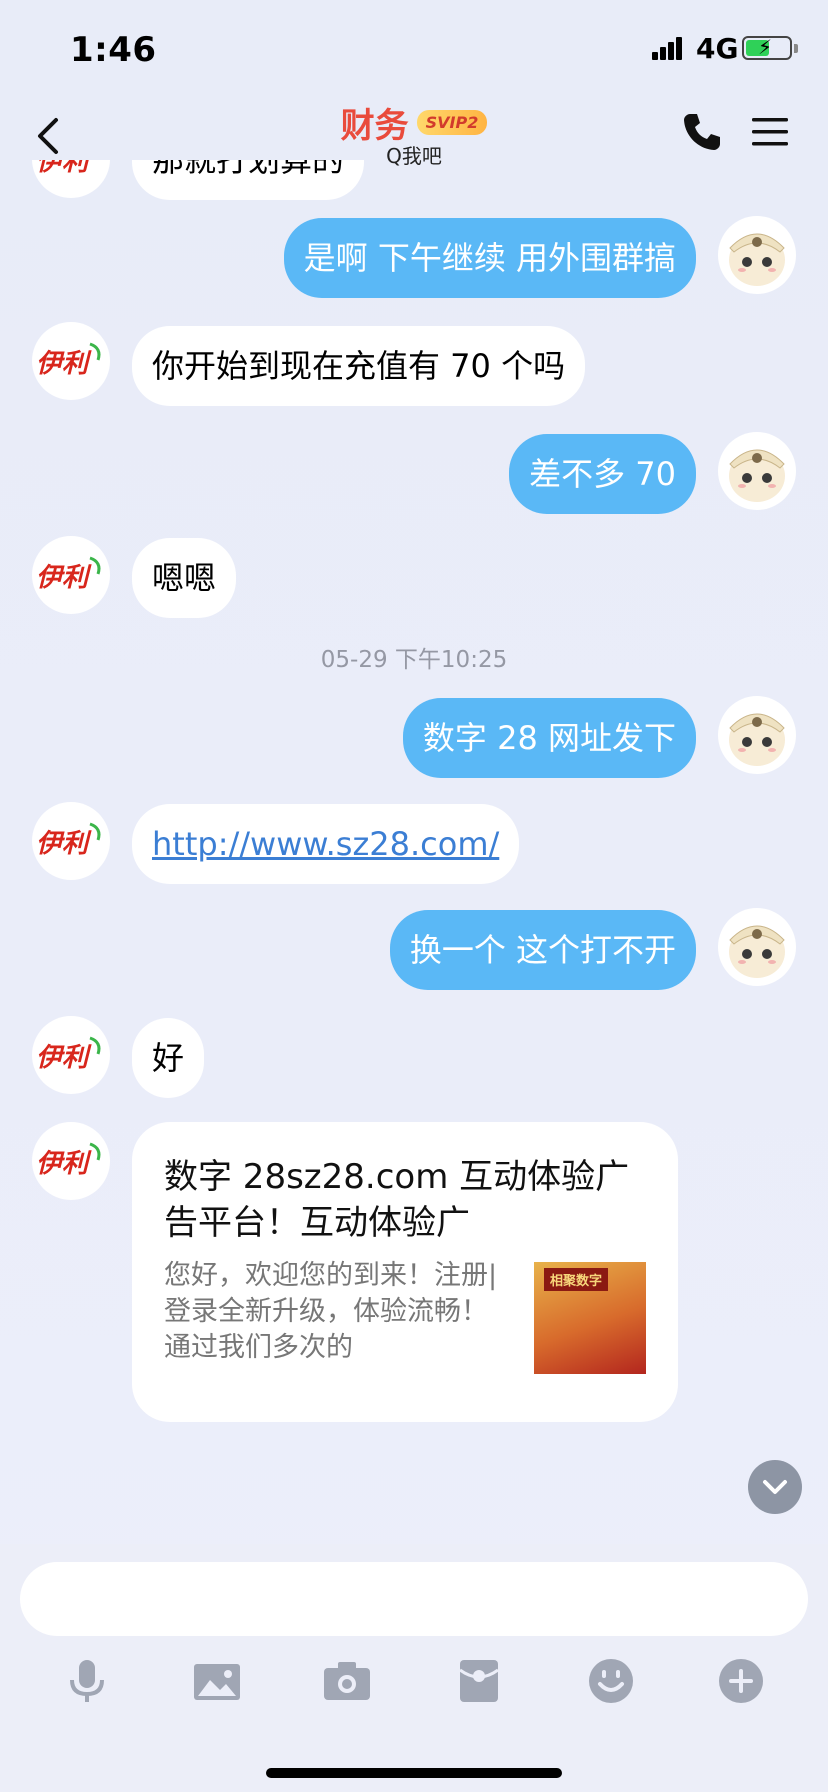  Describe the element at coordinates (702, 132) in the screenshot. I see `phone-icon` at that location.